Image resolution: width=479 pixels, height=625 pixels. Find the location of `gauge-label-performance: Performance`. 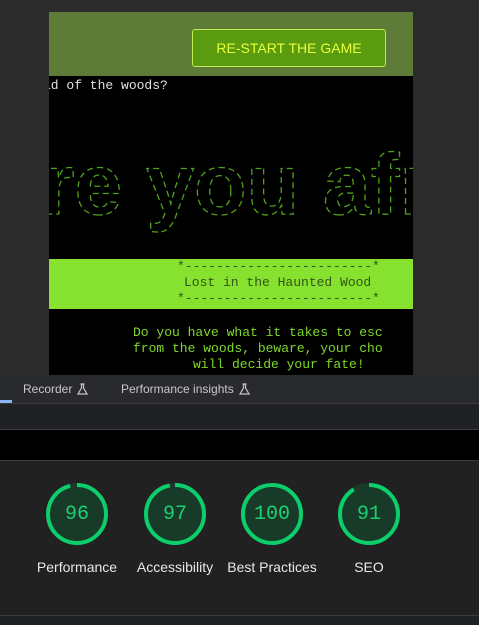

gauge-label-performance: Performance is located at coordinates (77, 567).